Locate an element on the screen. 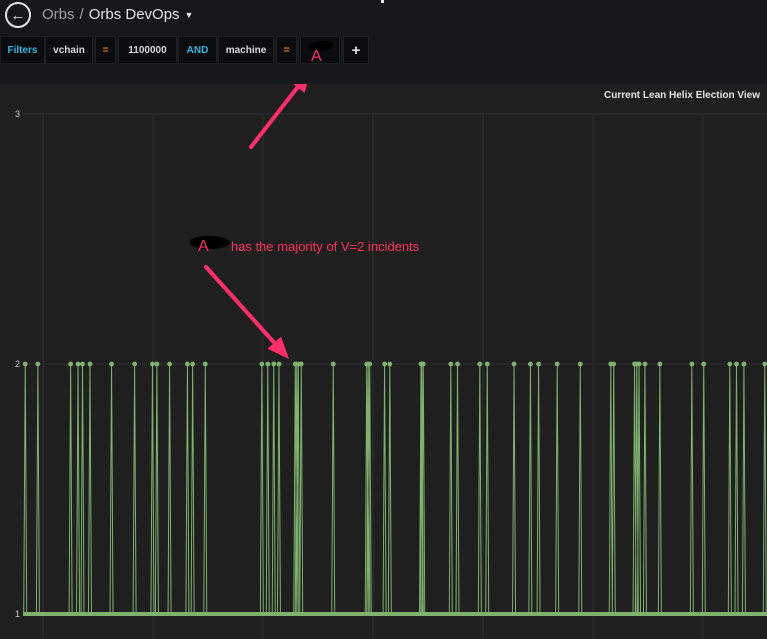  breadcrumb-folder: Orbs is located at coordinates (58, 14).